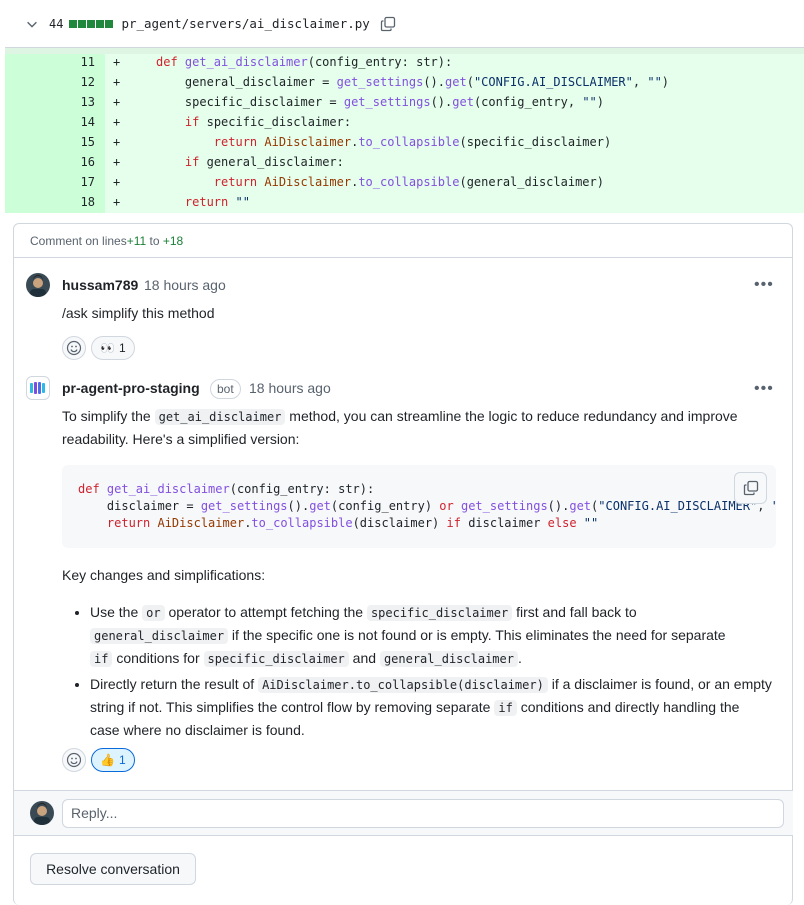 Image resolution: width=804 pixels, height=905 pixels. Describe the element at coordinates (264, 162) in the screenshot. I see `diff-code: if general_disclaimer:` at that location.